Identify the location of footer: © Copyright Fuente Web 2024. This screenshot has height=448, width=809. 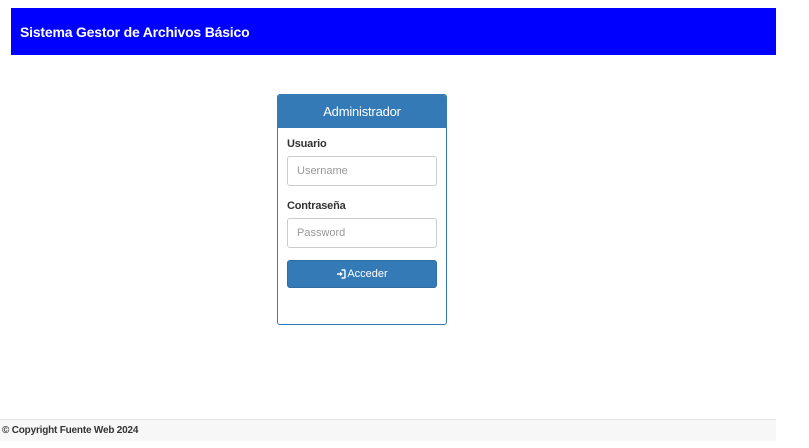
(388, 430).